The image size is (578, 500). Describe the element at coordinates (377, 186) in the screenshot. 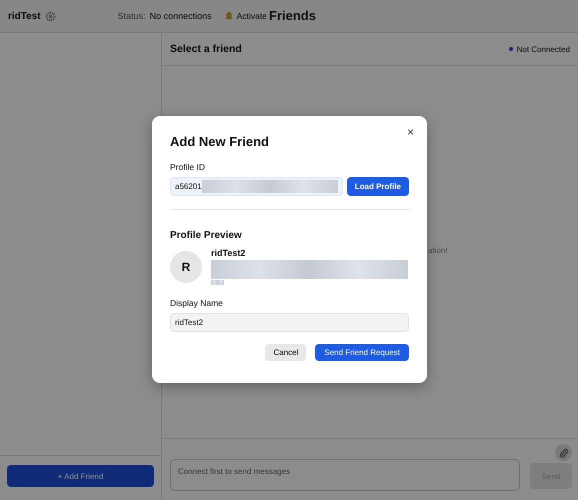

I see `load-profile-button: Load Profile` at that location.